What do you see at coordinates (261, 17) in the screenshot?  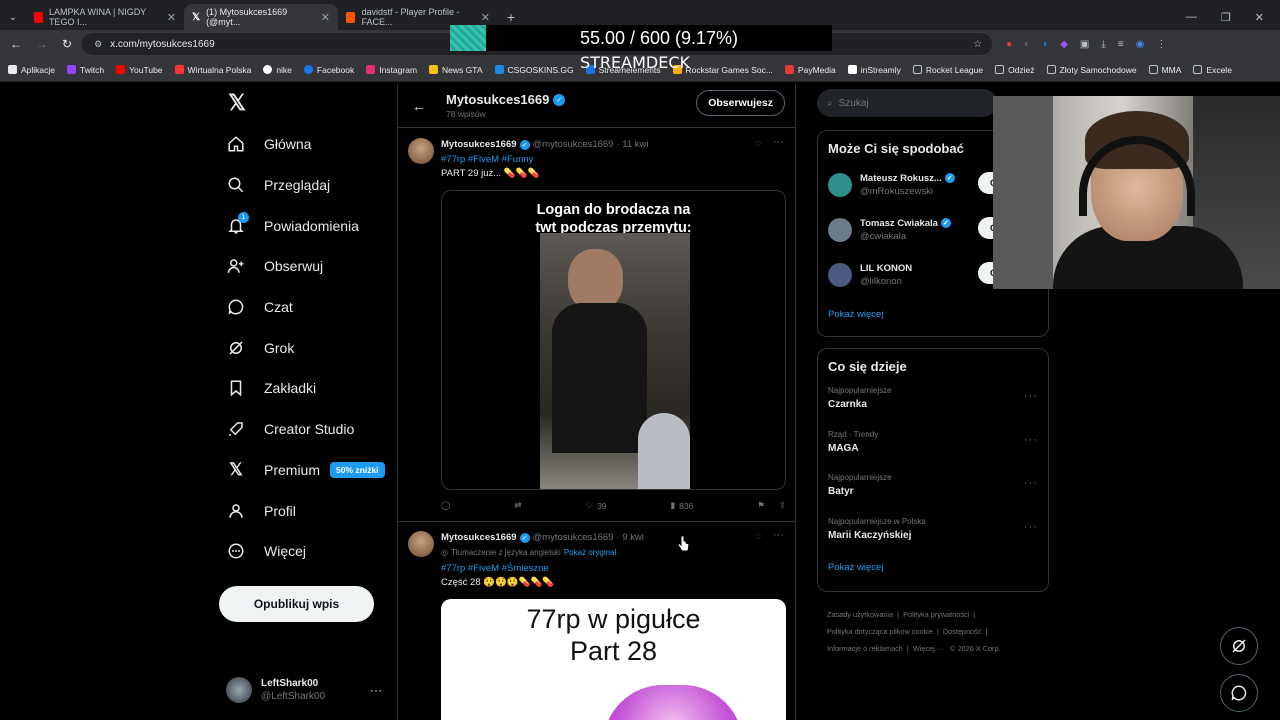 I see `browser-tab-2: 𝕏 (1) Mytosukces1669 (@myt... ✕` at bounding box center [261, 17].